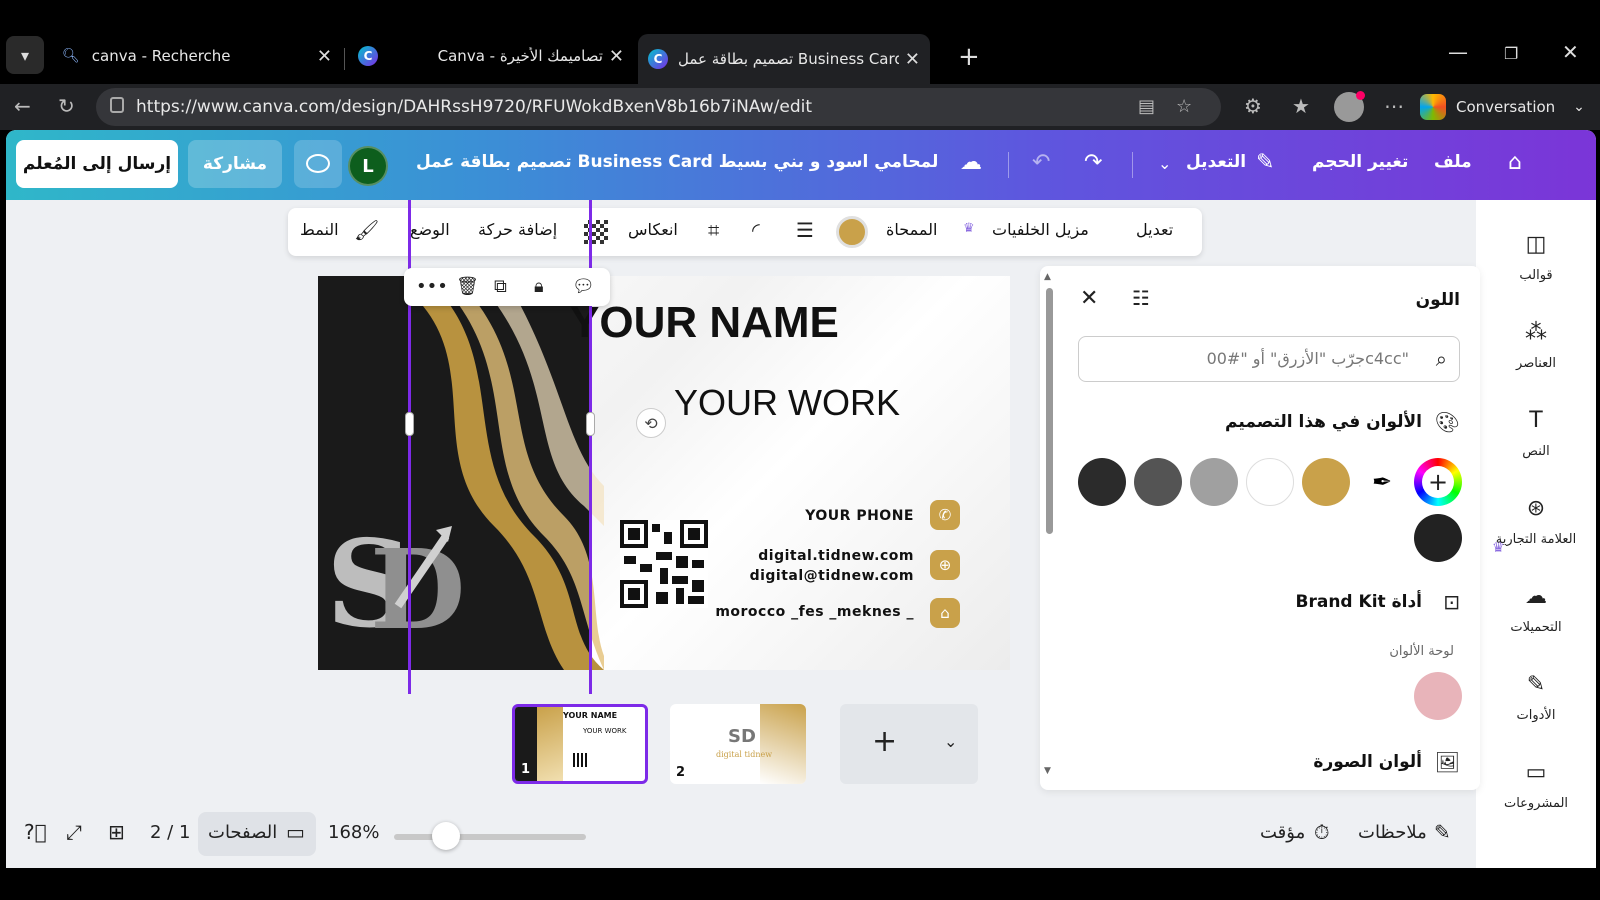 The height and width of the screenshot is (900, 1600). I want to click on scroll-up-icon: ▲, so click(1047, 277).